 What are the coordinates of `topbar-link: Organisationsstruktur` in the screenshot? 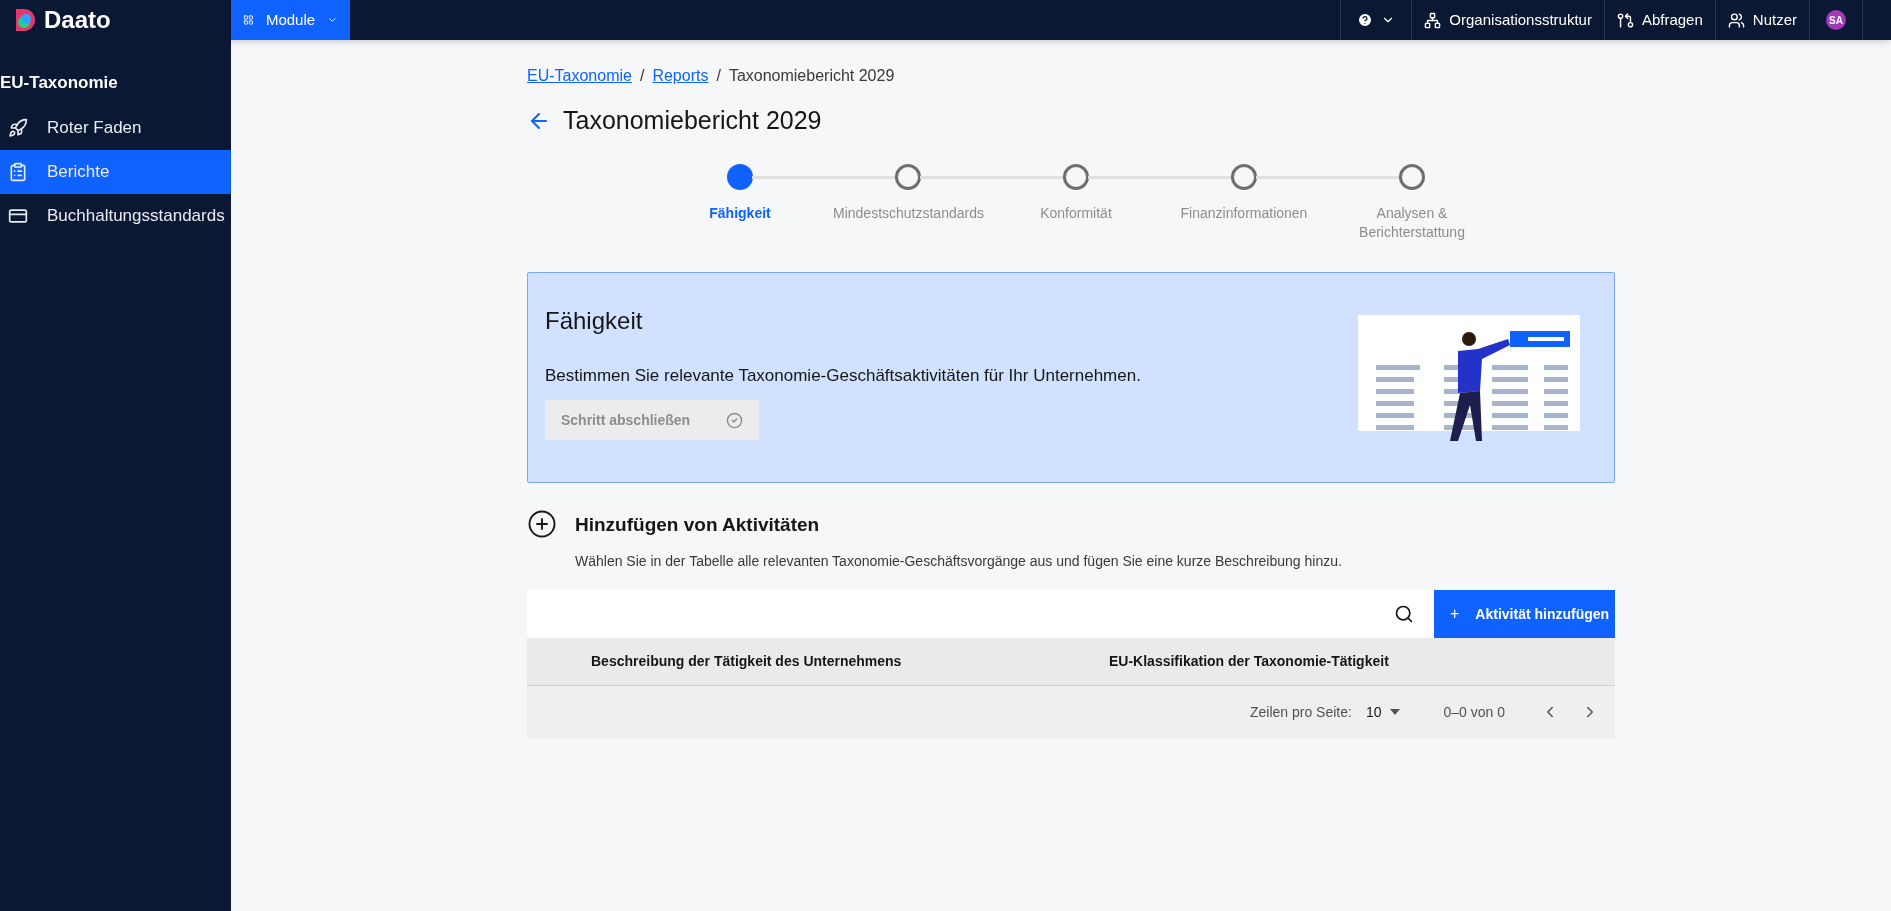 It's located at (1507, 20).